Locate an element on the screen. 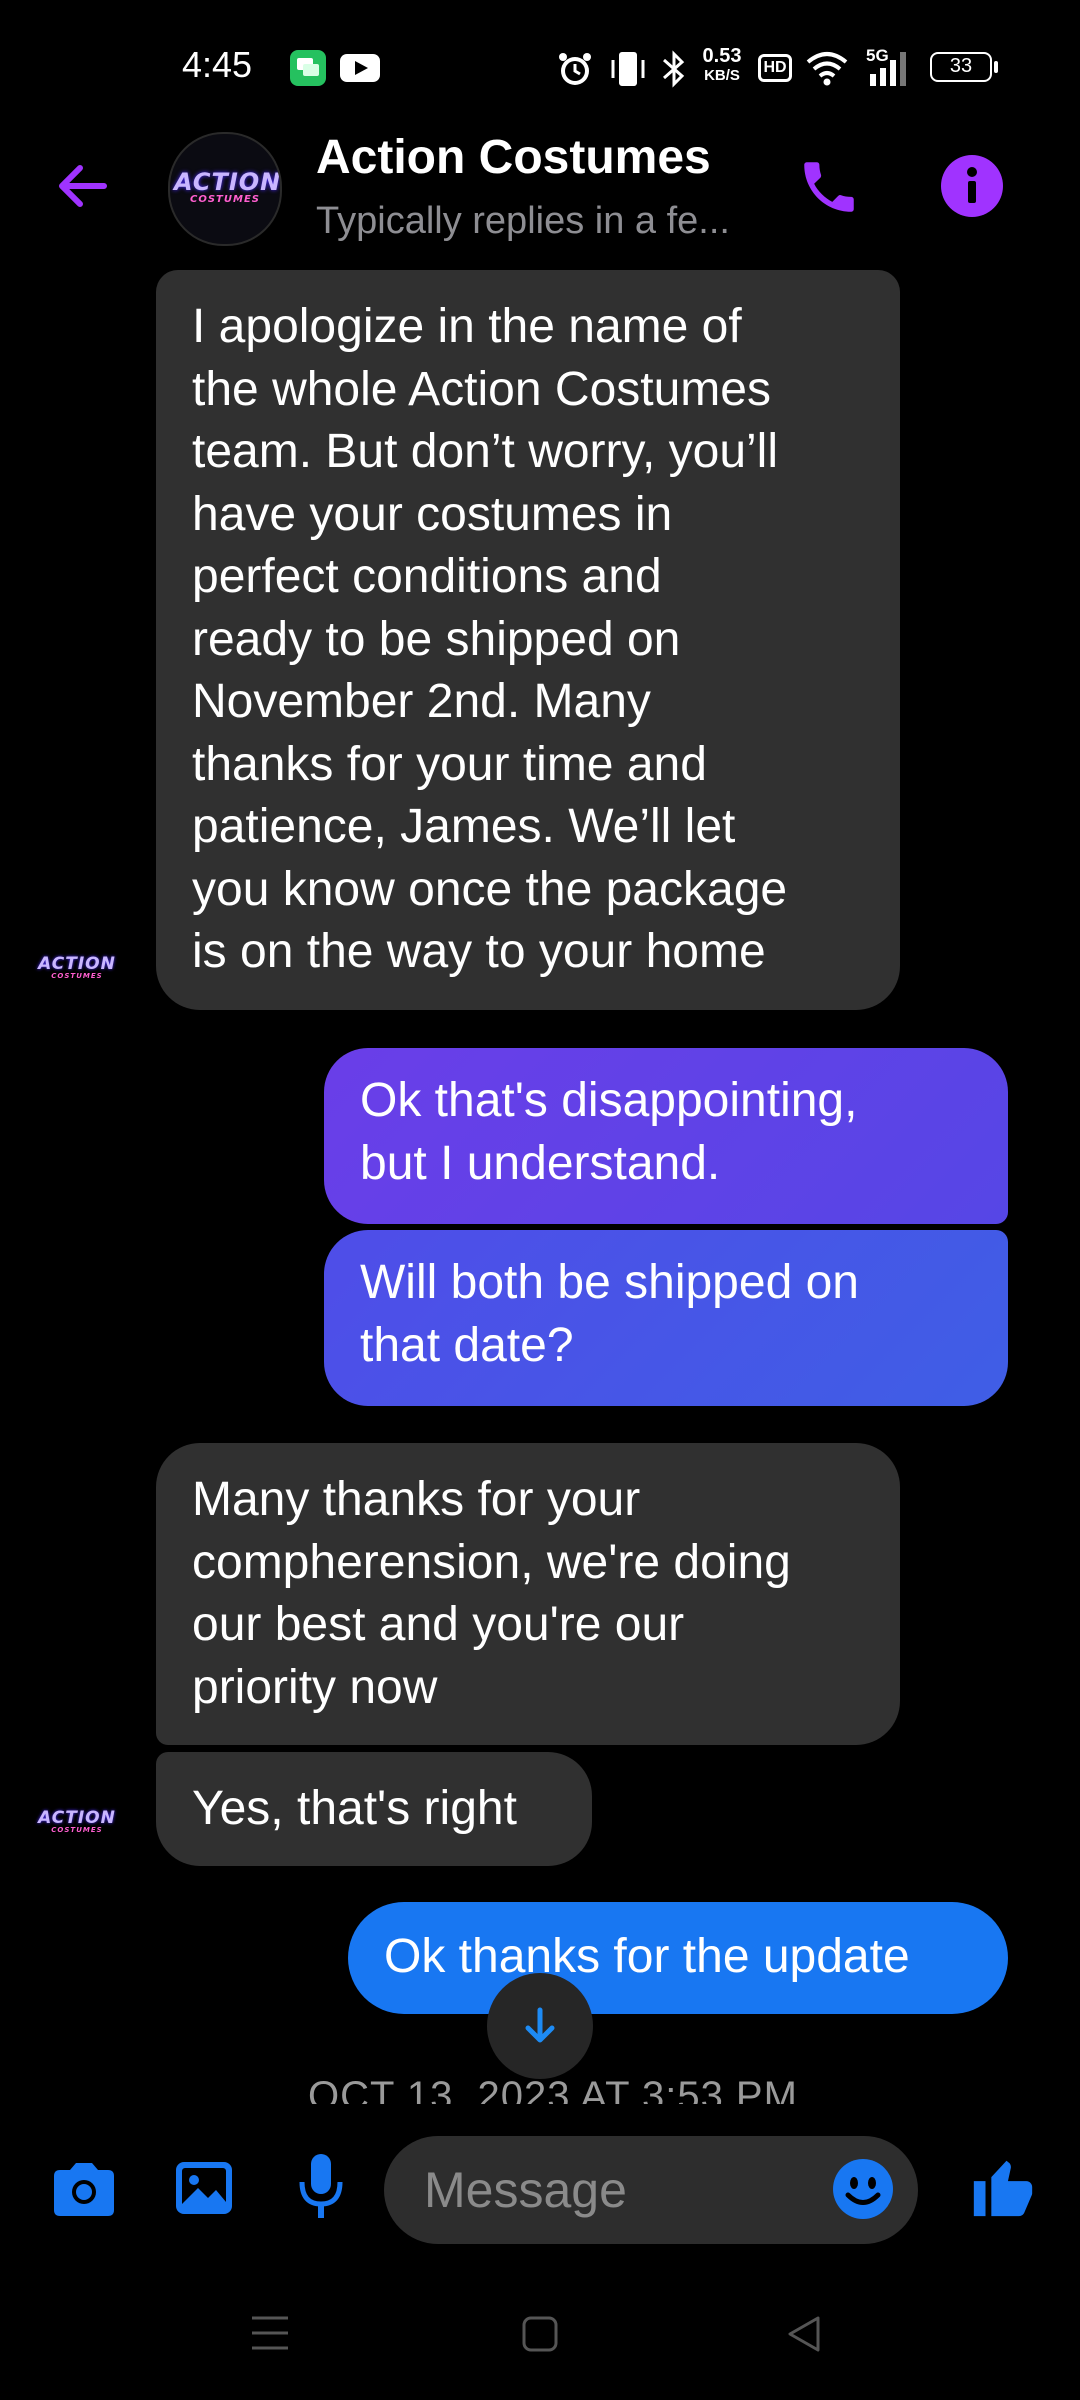  status-time: 4:45 is located at coordinates (217, 64).